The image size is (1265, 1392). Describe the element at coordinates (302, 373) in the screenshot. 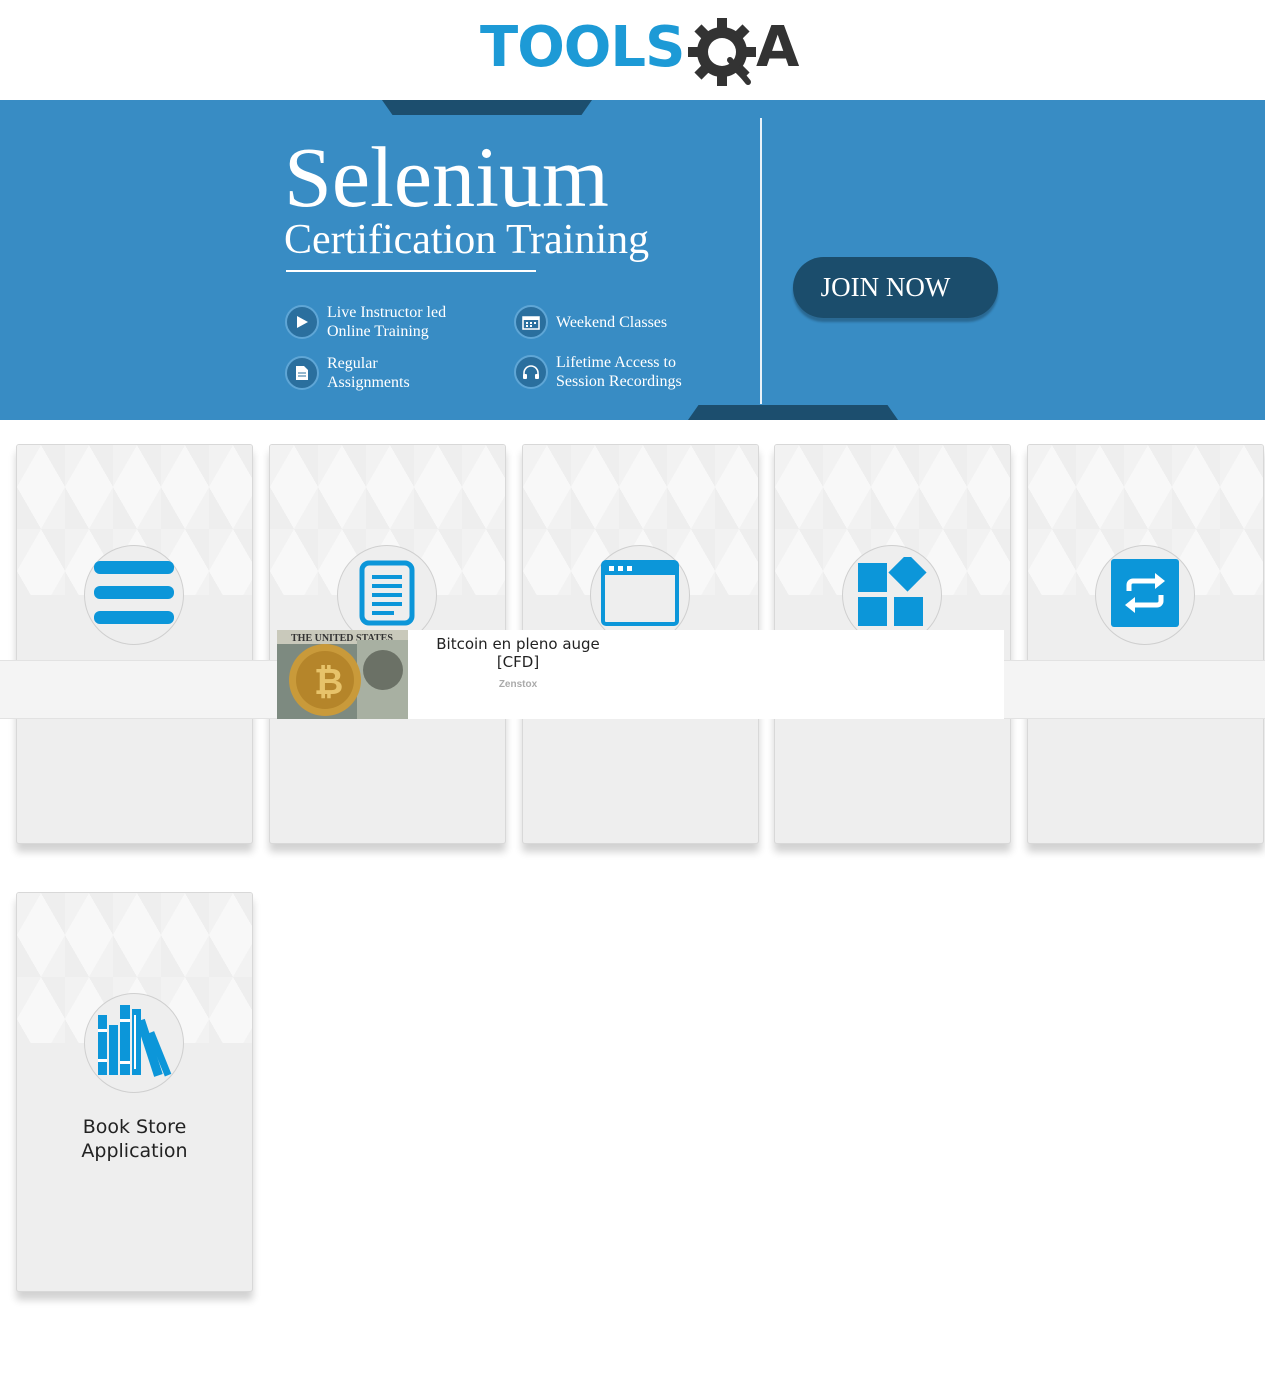

I see `document-icon` at that location.